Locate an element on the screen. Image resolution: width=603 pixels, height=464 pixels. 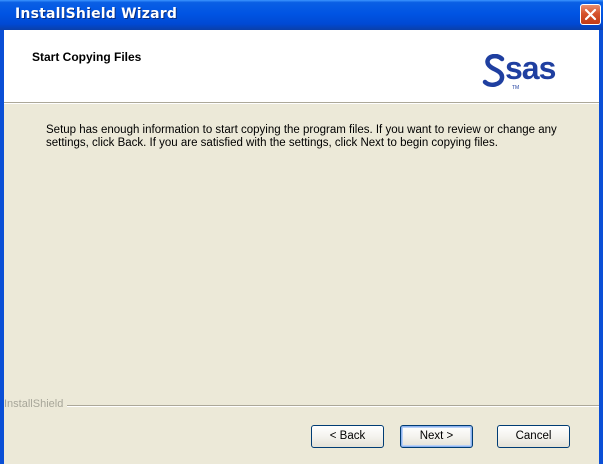
installshield-brand-label: InstallShield is located at coordinates (36, 404).